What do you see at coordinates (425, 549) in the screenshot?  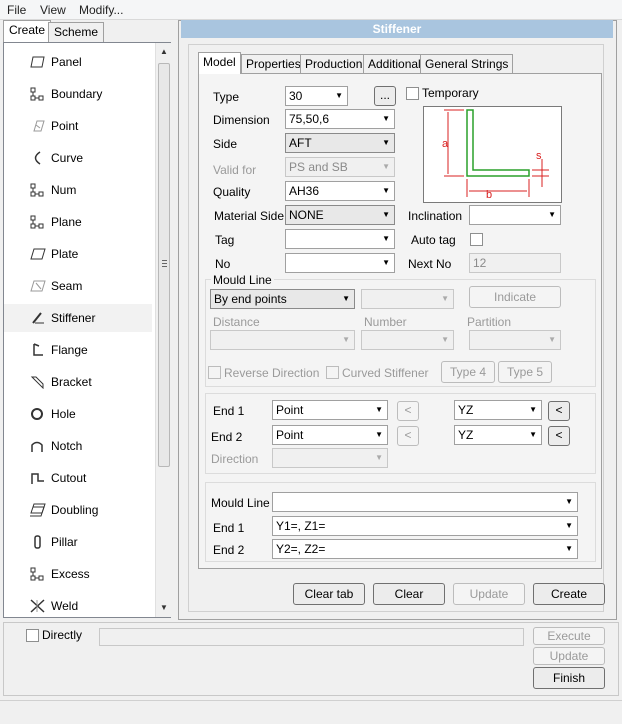 I see `result-end2-combo: Y2=, Z2= ▼` at bounding box center [425, 549].